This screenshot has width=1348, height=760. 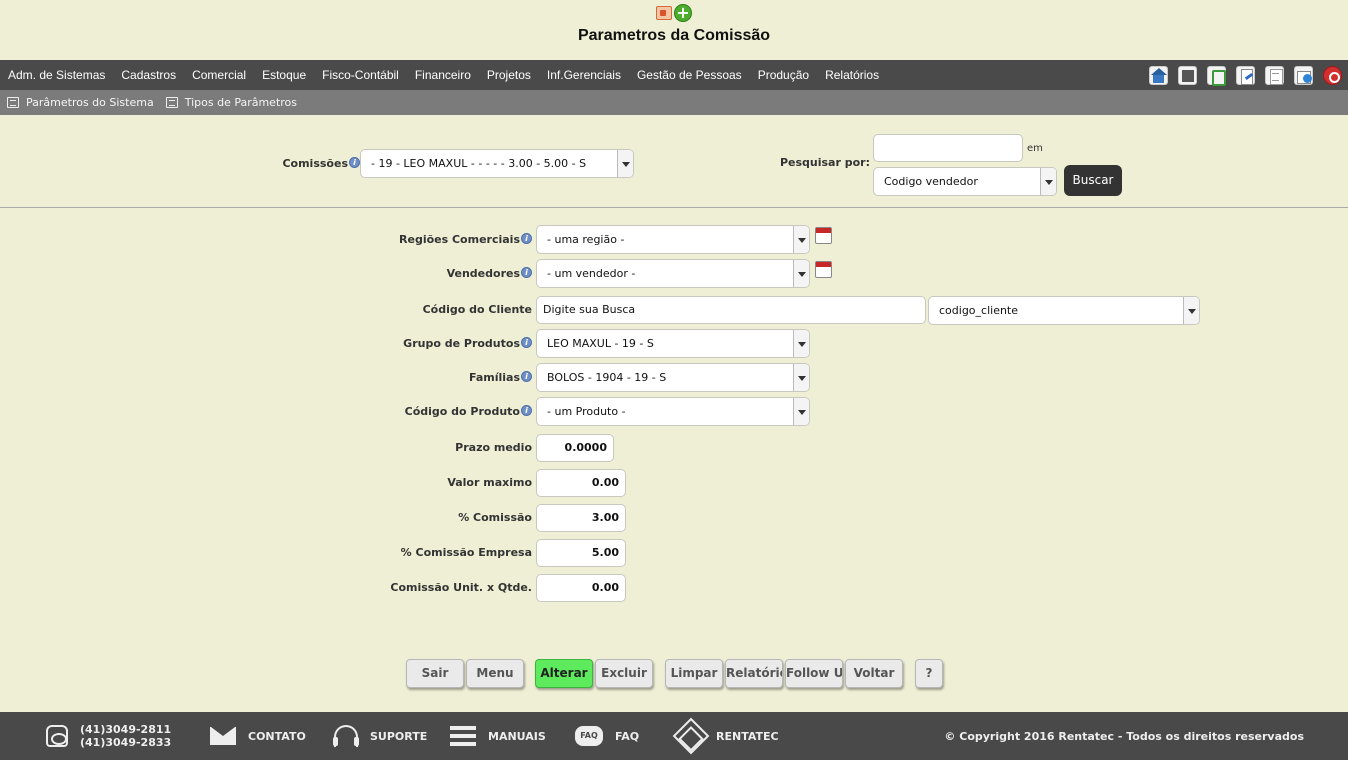 What do you see at coordinates (241, 102) in the screenshot?
I see `subnav-label: Tipos de Parâmetros` at bounding box center [241, 102].